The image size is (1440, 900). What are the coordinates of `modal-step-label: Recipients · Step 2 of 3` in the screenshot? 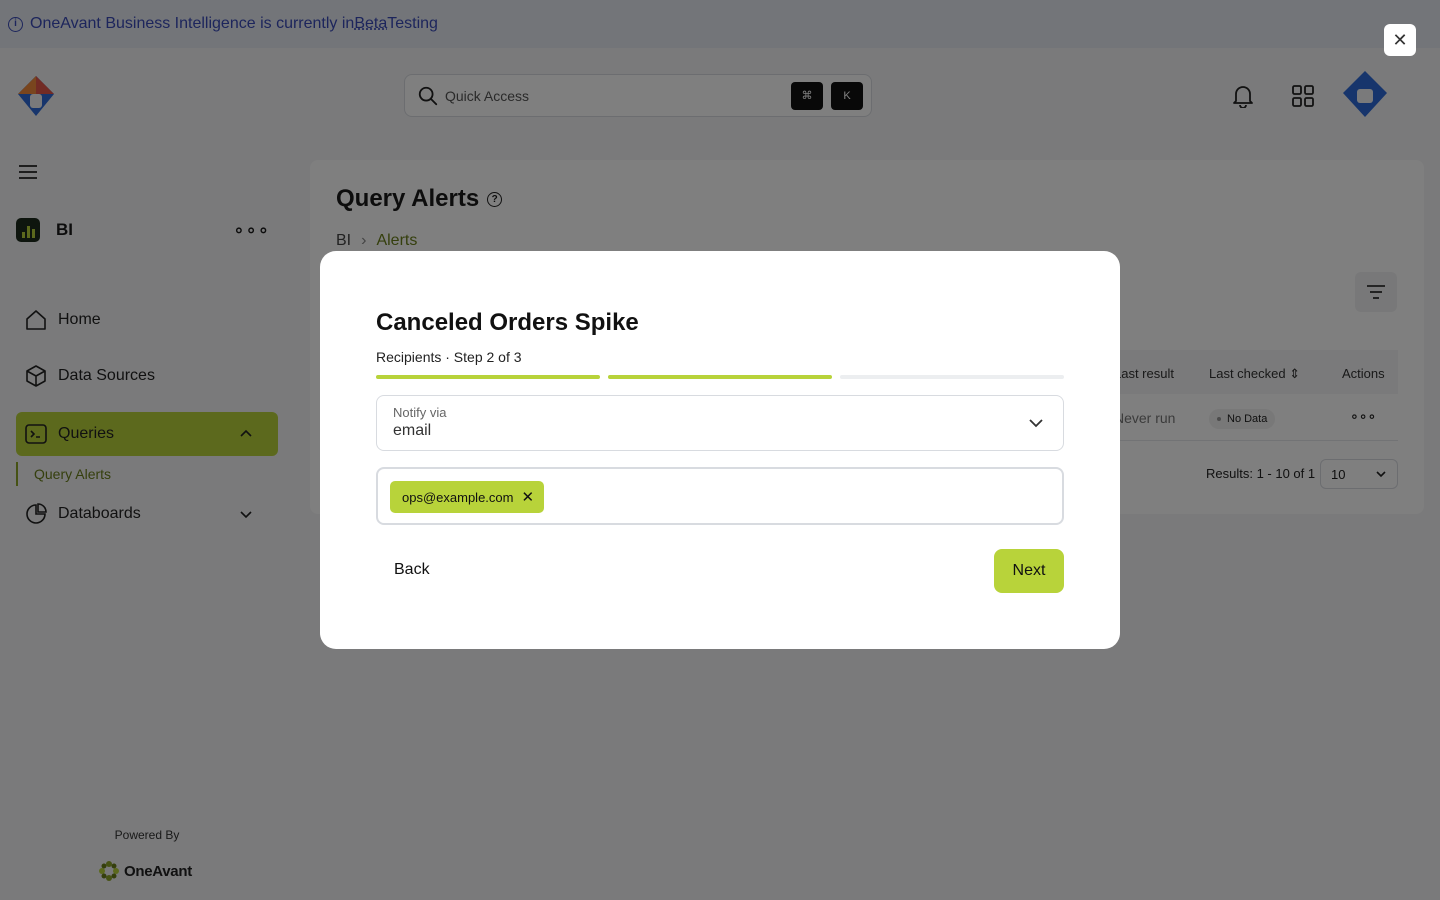 It's located at (449, 357).